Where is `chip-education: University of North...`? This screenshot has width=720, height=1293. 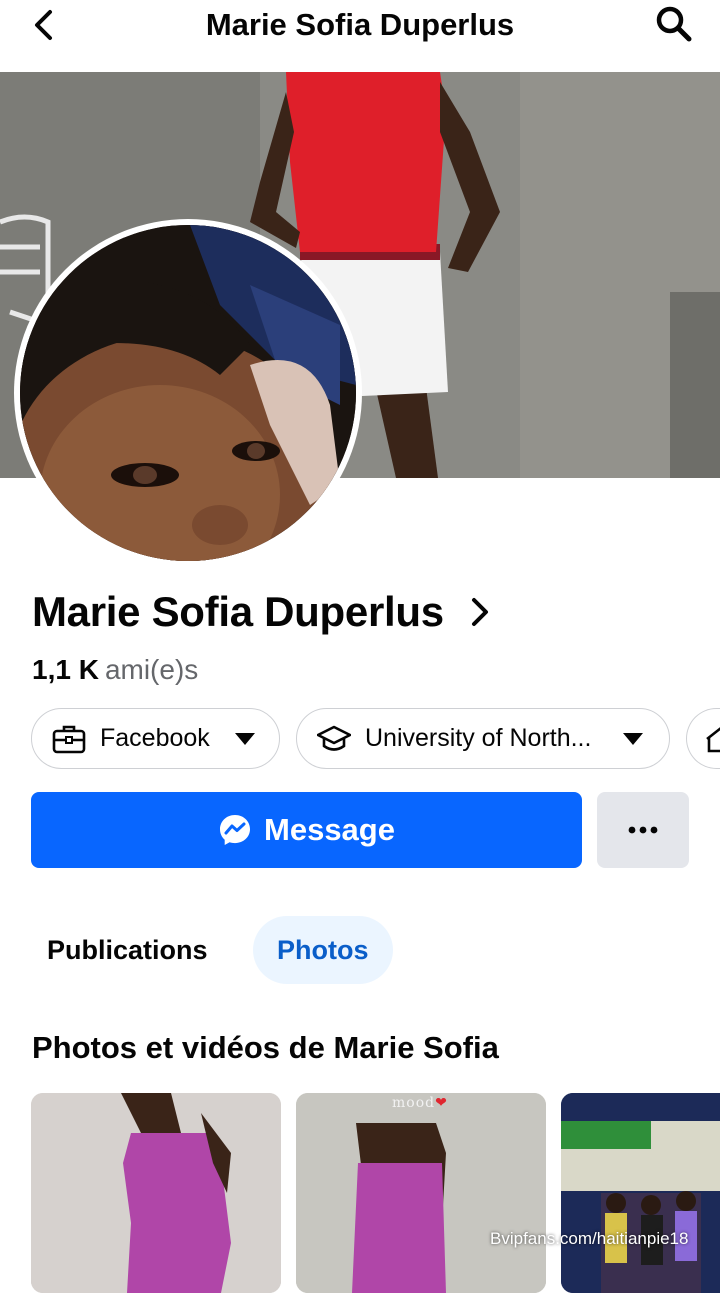 chip-education: University of North... is located at coordinates (483, 738).